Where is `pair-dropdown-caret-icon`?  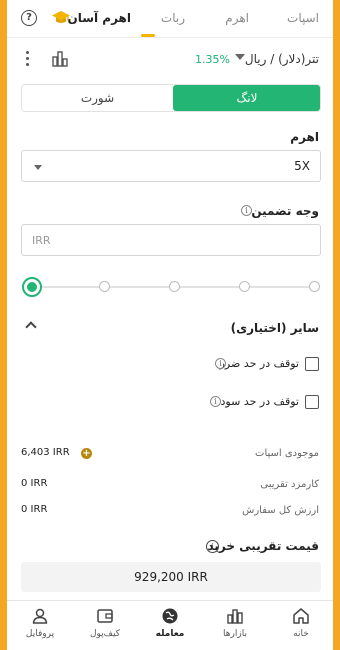 pair-dropdown-caret-icon is located at coordinates (240, 57).